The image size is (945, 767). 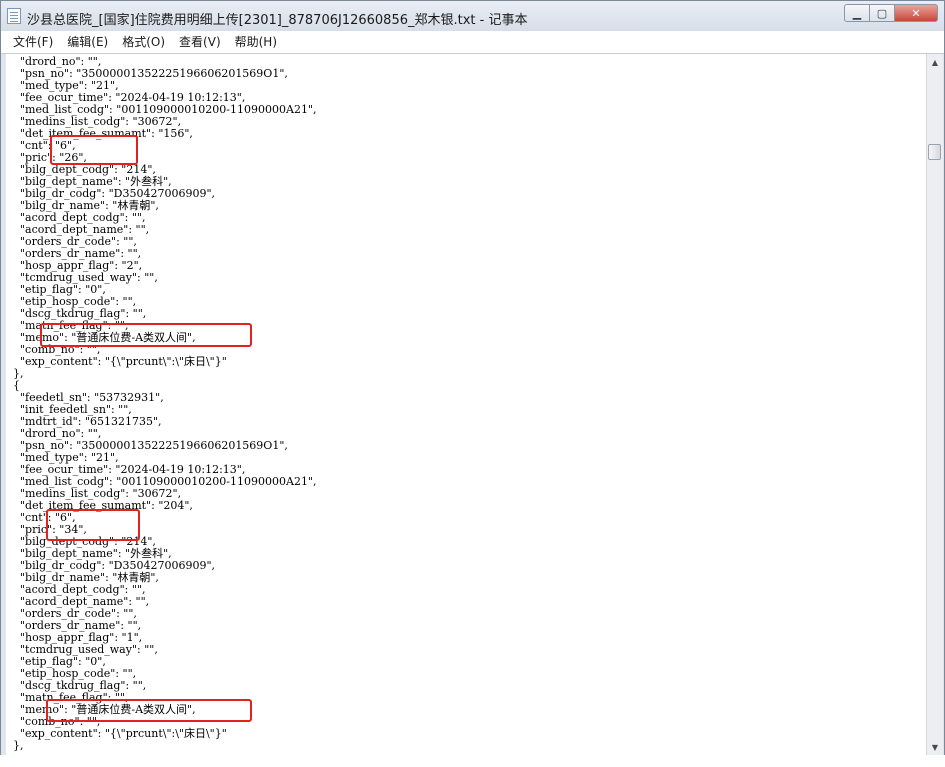 What do you see at coordinates (84, 421) in the screenshot?
I see `text-line: "mdtrt_id": "651321735",` at bounding box center [84, 421].